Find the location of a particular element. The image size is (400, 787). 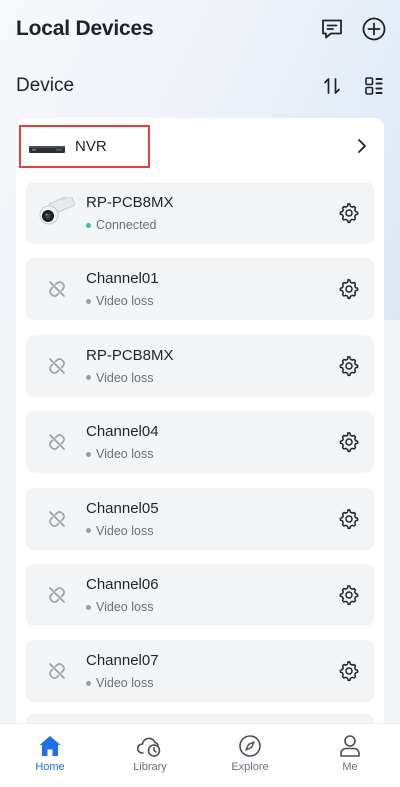

channel-item: Channel06 Video loss is located at coordinates (200, 595).